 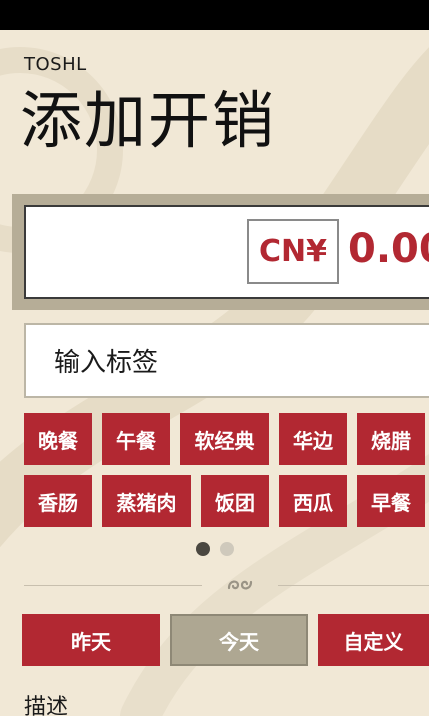 I want to click on tag-button: 饭团, so click(x=235, y=501).